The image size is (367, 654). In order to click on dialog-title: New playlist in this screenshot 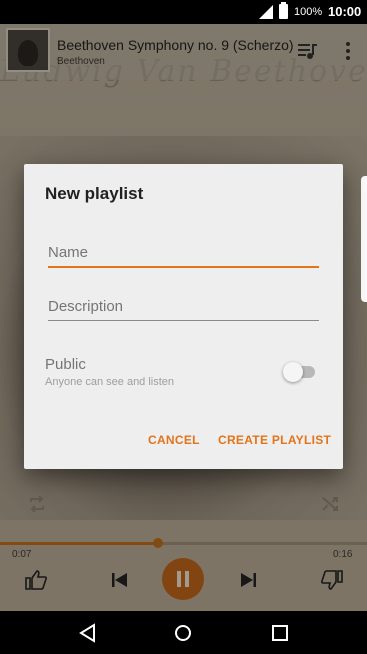, I will do `click(94, 193)`.